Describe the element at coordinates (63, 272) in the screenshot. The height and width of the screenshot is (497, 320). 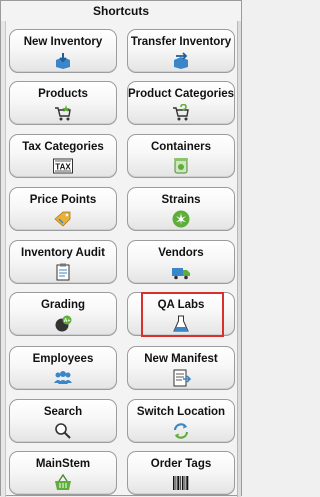
I see `clipboard-icon` at that location.